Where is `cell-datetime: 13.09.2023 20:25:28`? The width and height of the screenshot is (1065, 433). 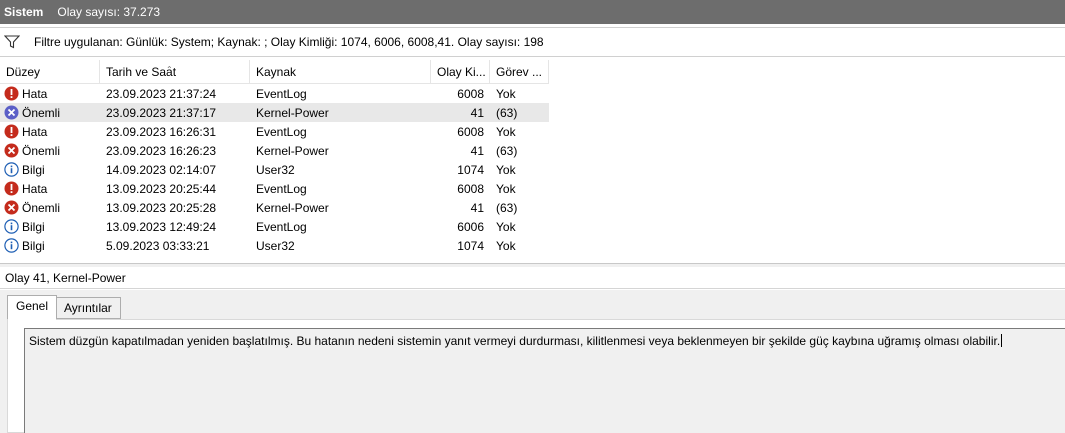
cell-datetime: 13.09.2023 20:25:28 is located at coordinates (161, 207).